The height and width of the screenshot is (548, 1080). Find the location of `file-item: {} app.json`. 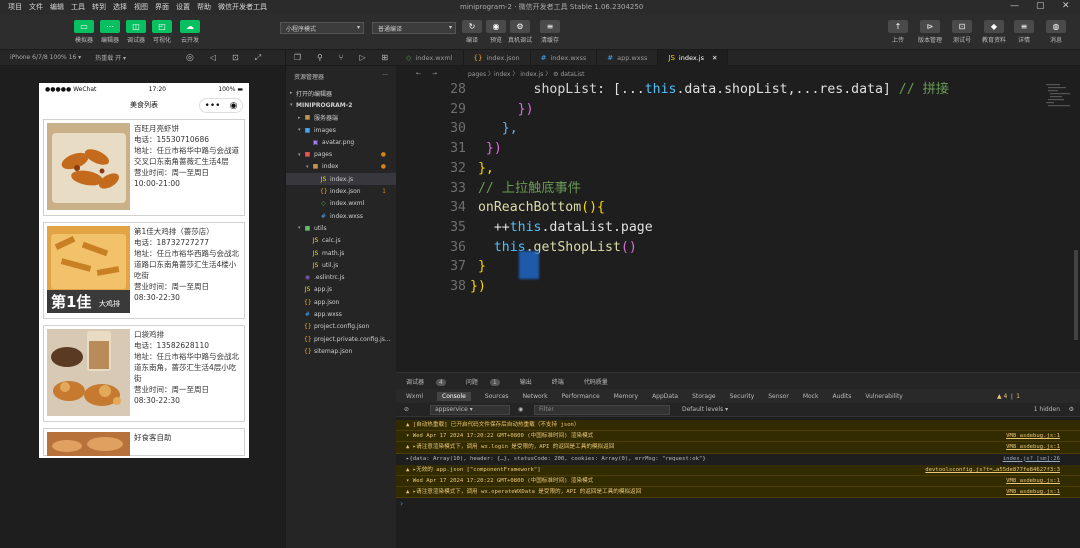

file-item: {} app.json is located at coordinates (341, 302).